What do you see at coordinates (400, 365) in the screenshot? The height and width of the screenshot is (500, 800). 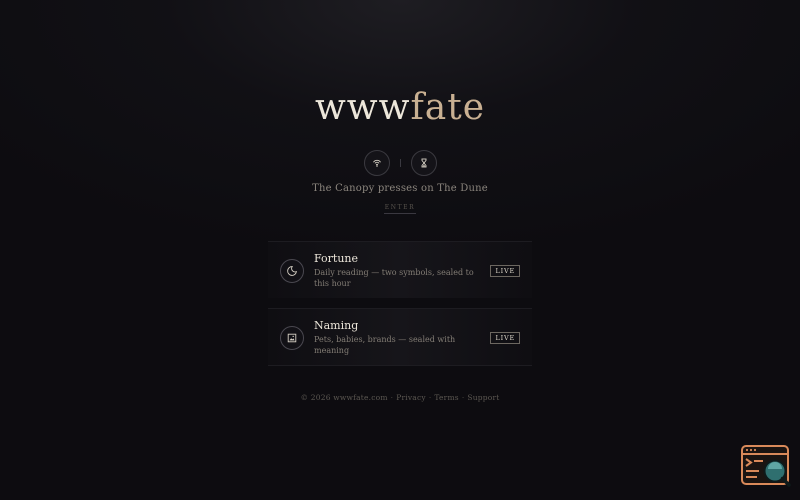 I see `list-divider` at bounding box center [400, 365].